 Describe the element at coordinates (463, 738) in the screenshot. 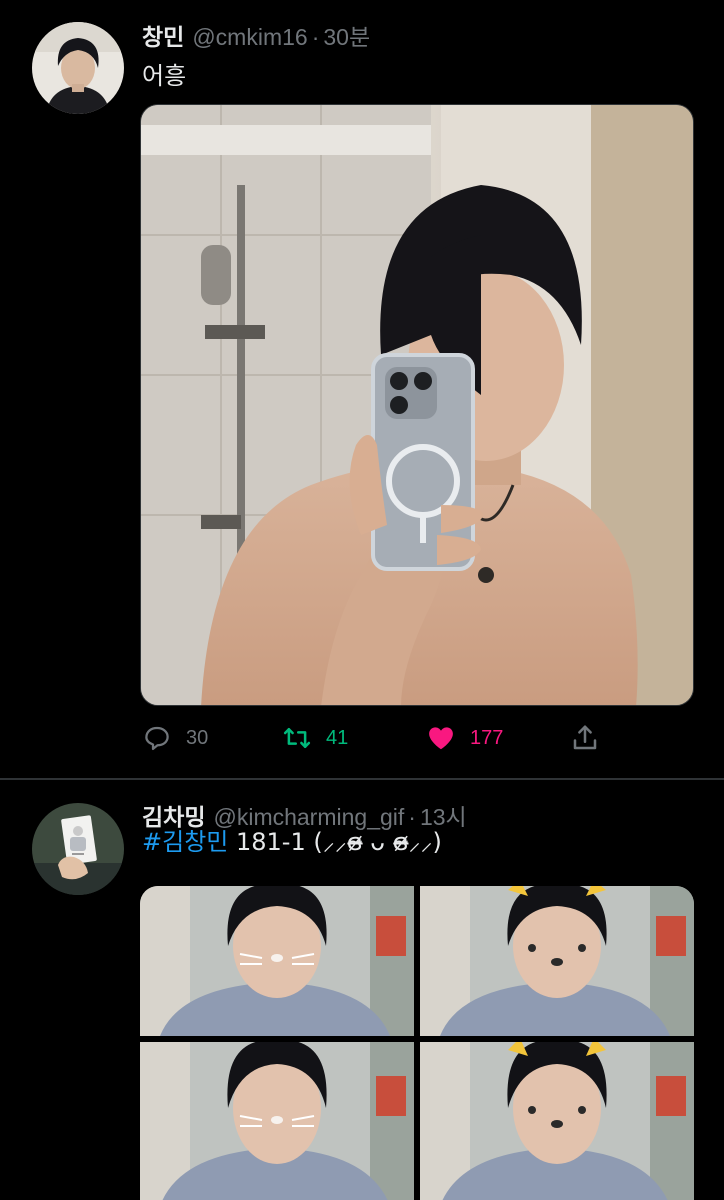

I see `like-button: 177` at that location.